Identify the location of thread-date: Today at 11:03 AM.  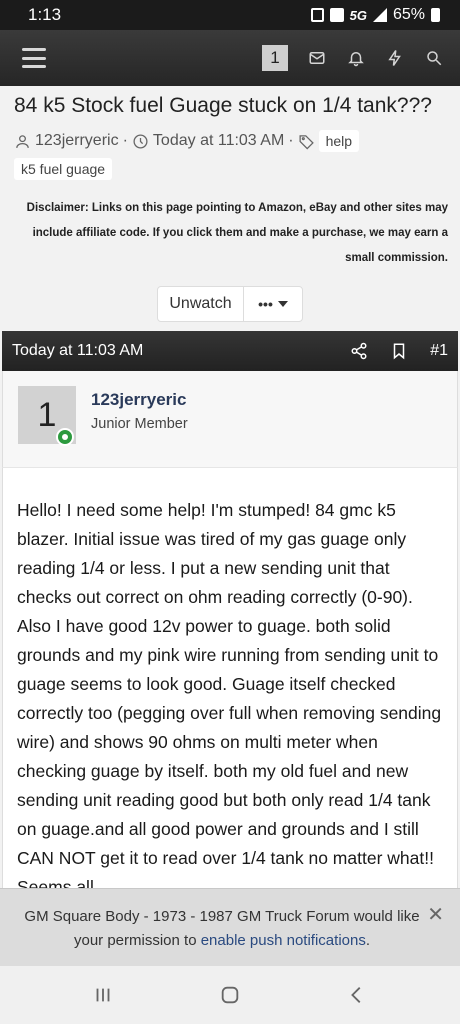
(218, 141).